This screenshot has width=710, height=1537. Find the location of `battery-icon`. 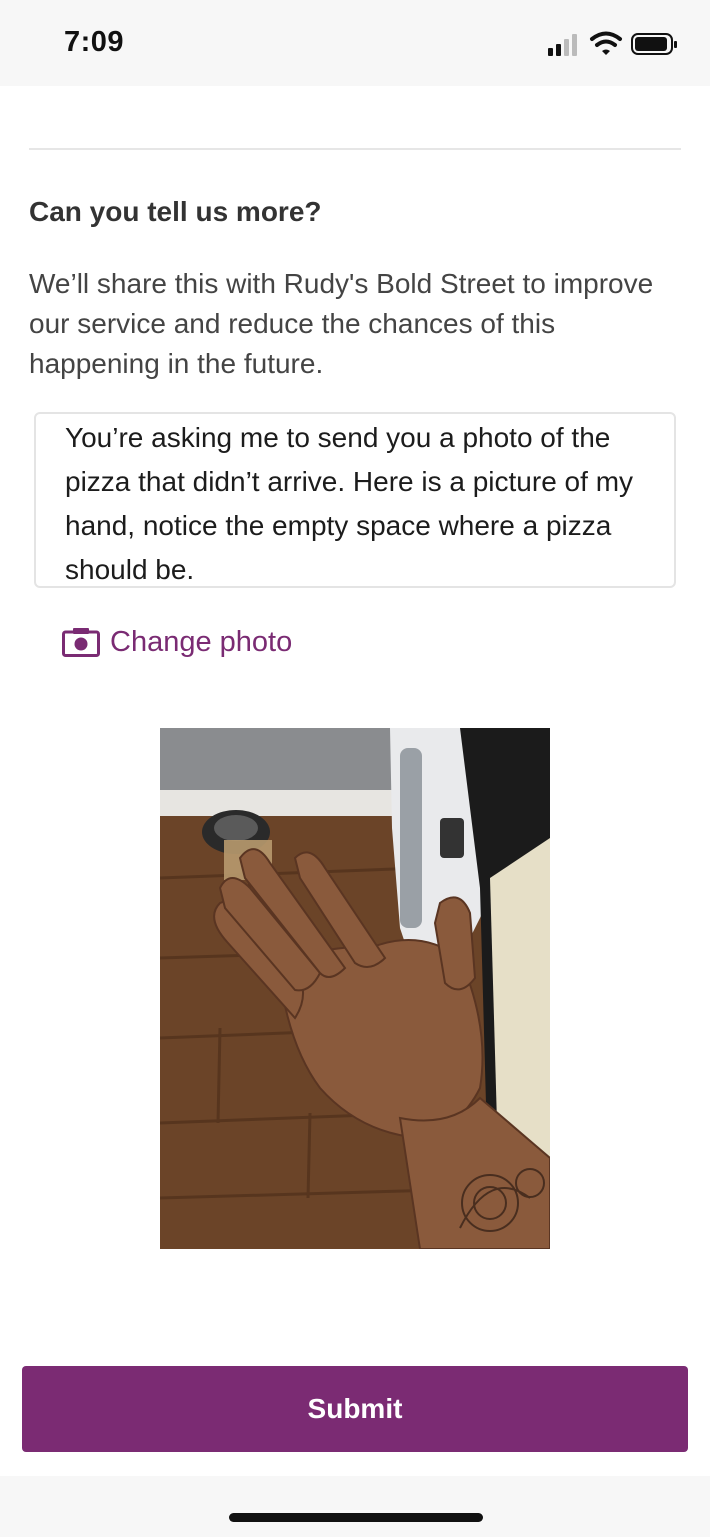

battery-icon is located at coordinates (654, 44).